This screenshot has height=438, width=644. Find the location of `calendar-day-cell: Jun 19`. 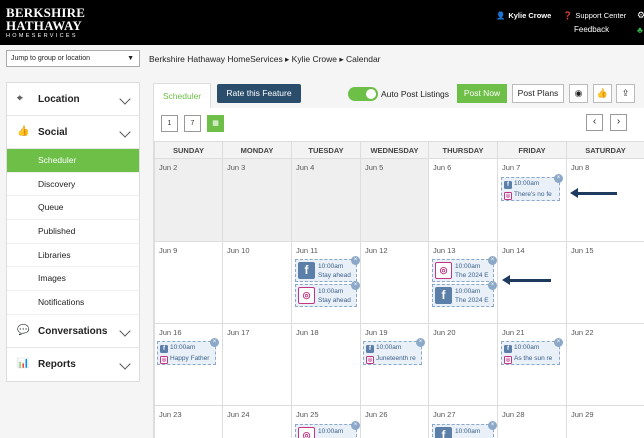

calendar-day-cell: Jun 19 is located at coordinates (395, 365).